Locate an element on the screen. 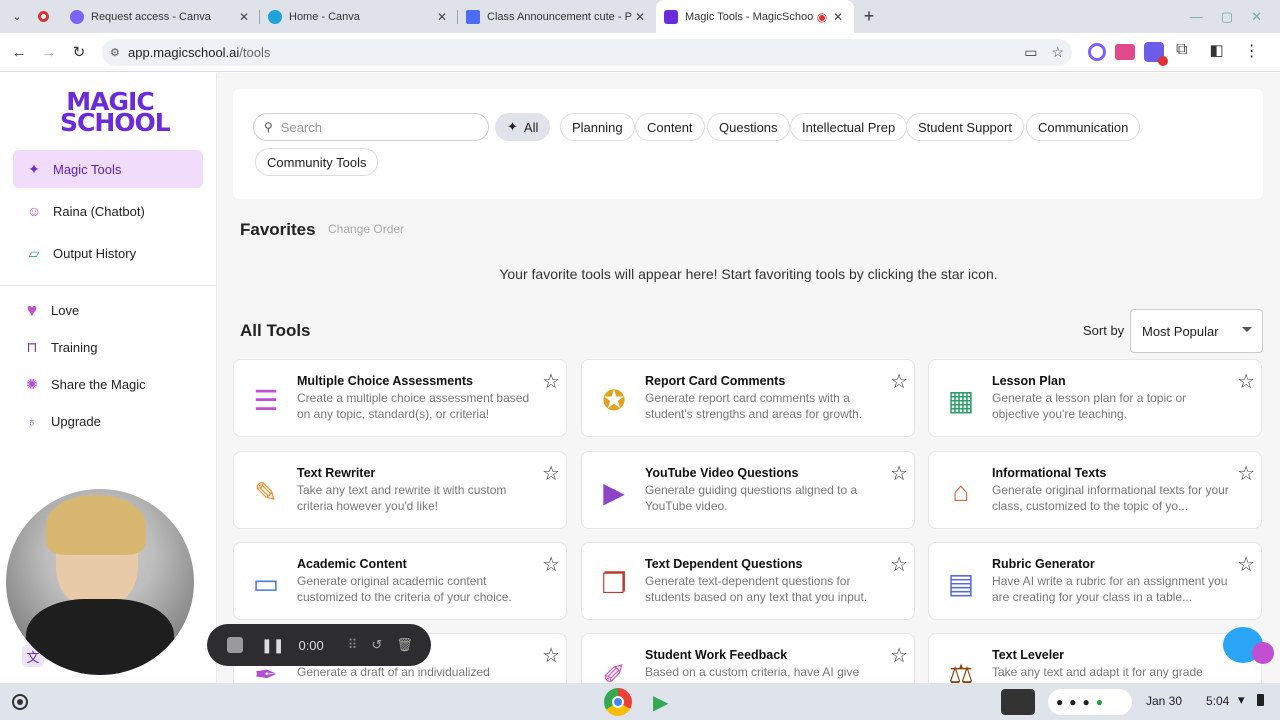 The width and height of the screenshot is (1280, 720). scale-icon: ⚖ is located at coordinates (961, 671).